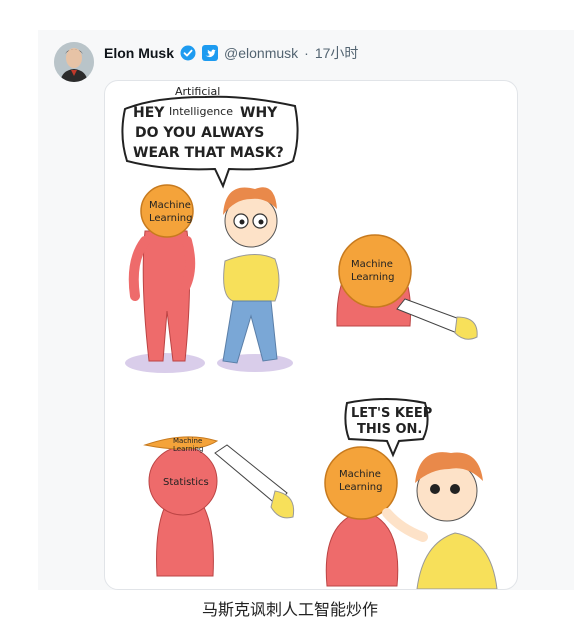  What do you see at coordinates (170, 205) in the screenshot?
I see `mask1-label-1: Machine` at bounding box center [170, 205].